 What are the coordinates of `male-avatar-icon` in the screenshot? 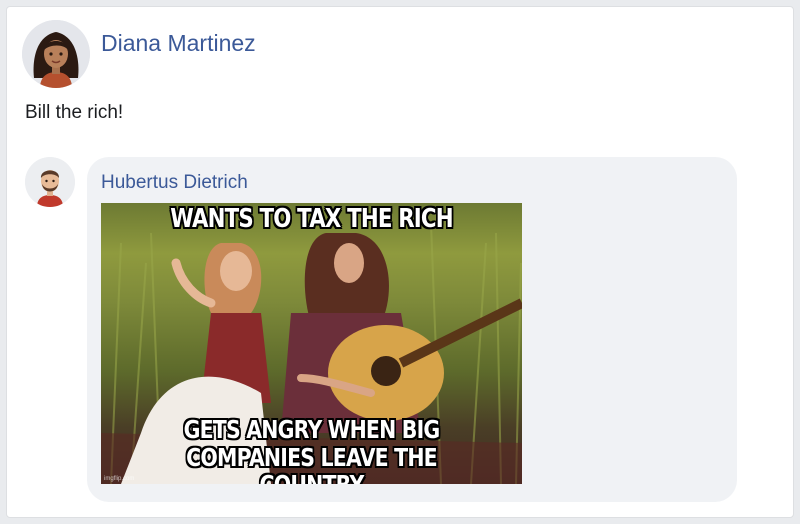 It's located at (50, 182).